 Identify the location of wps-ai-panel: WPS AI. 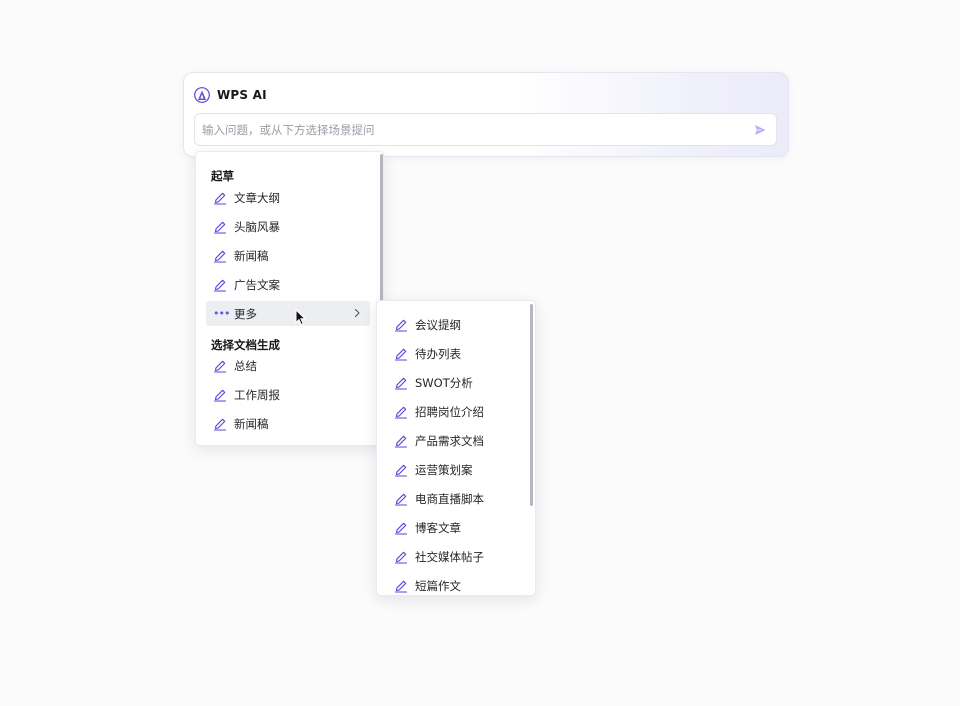
(486, 114).